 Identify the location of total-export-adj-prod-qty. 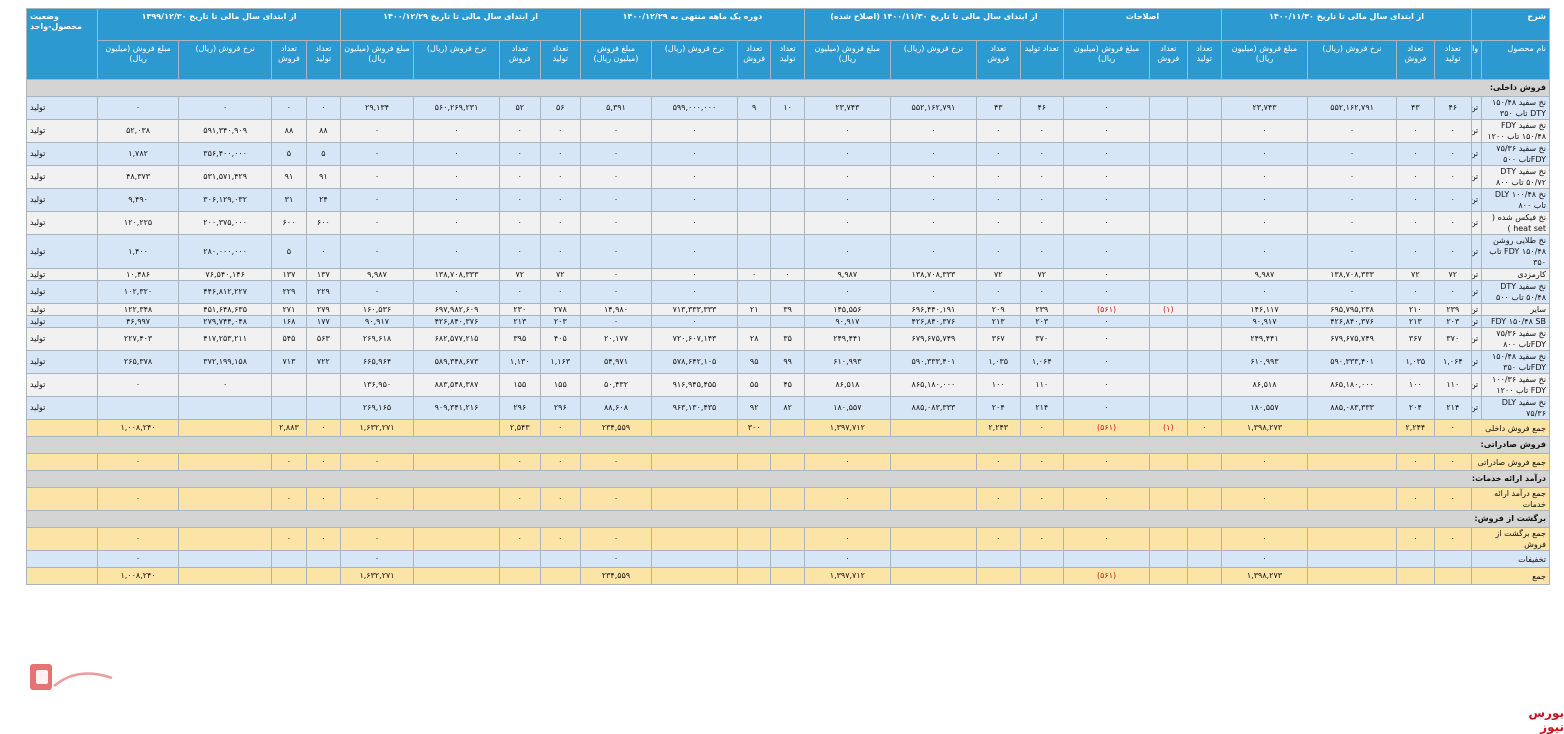
(1204, 462).